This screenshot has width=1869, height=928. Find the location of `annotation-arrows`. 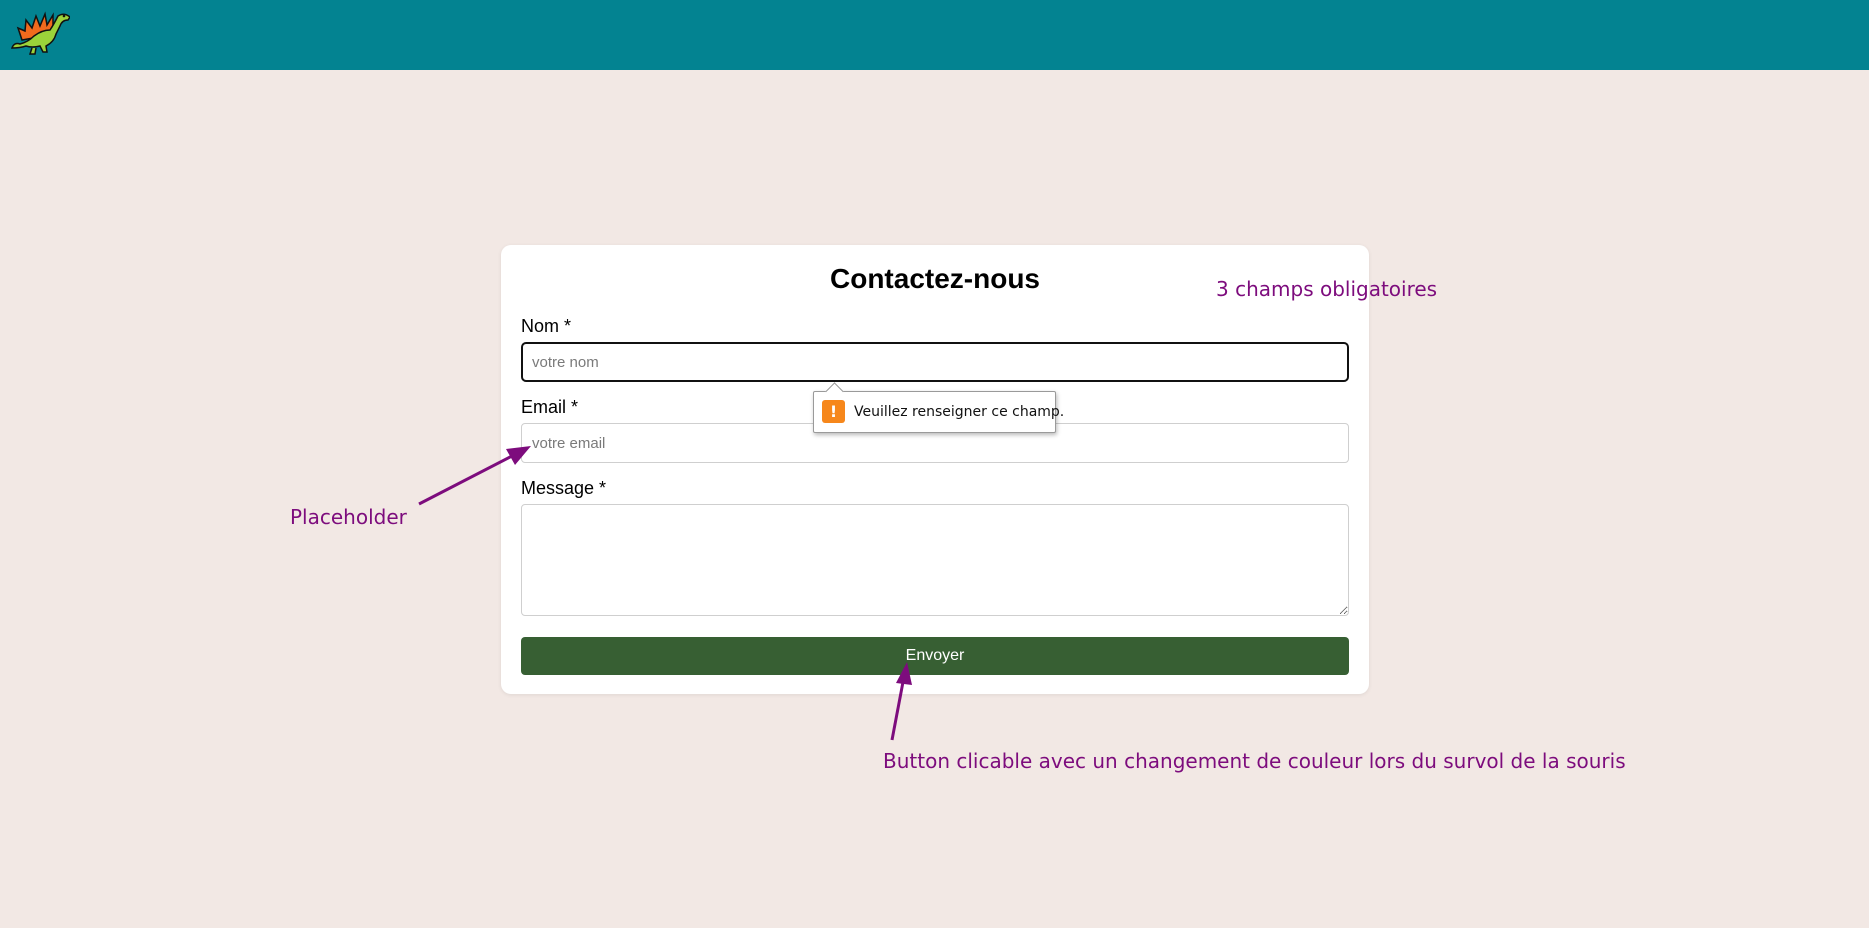

annotation-arrows is located at coordinates (665, 593).